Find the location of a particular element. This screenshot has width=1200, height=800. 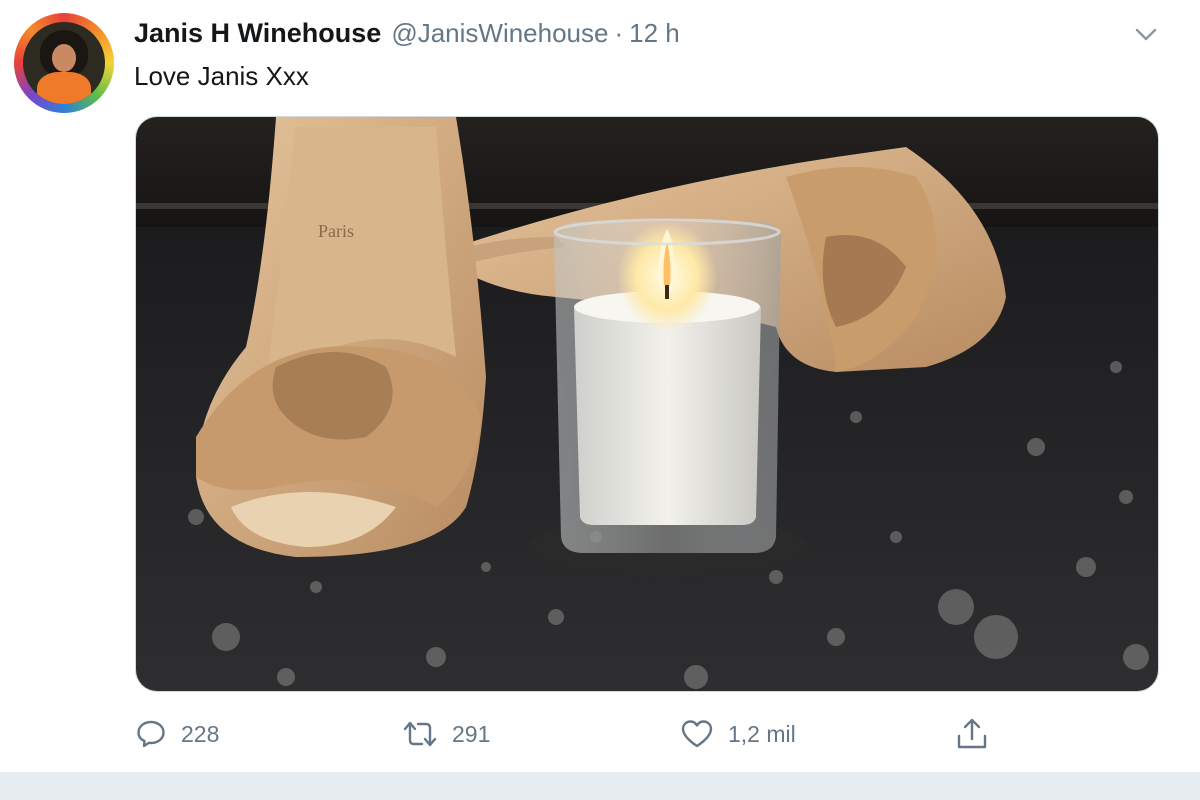

more-options-button is located at coordinates (1146, 34).